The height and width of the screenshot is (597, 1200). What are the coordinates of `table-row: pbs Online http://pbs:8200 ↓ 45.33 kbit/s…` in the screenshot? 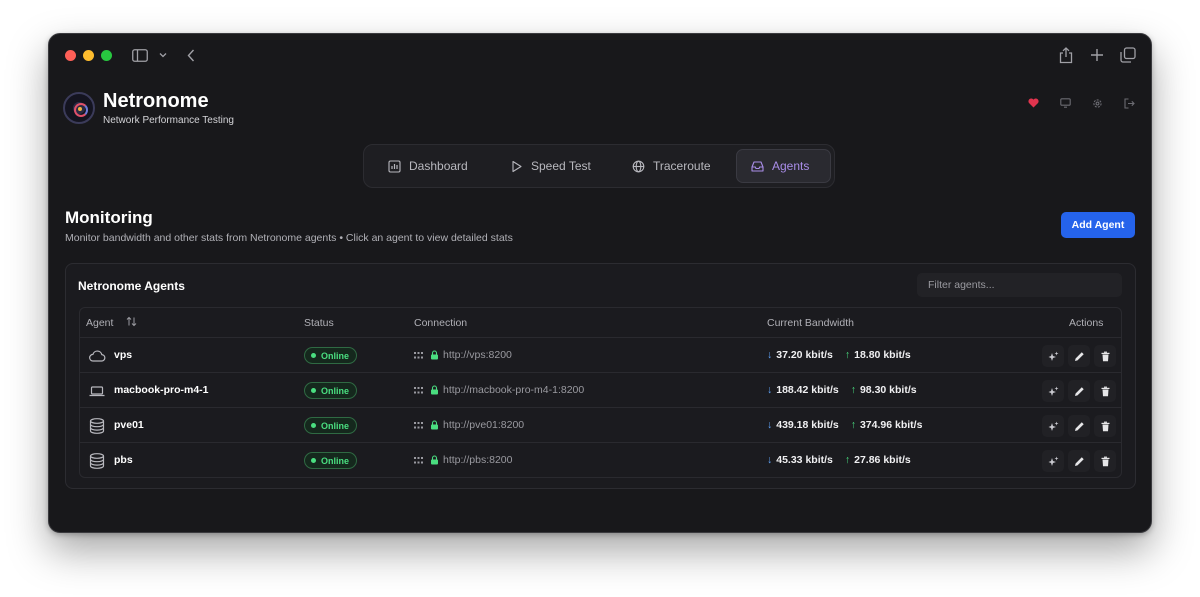 It's located at (600, 460).